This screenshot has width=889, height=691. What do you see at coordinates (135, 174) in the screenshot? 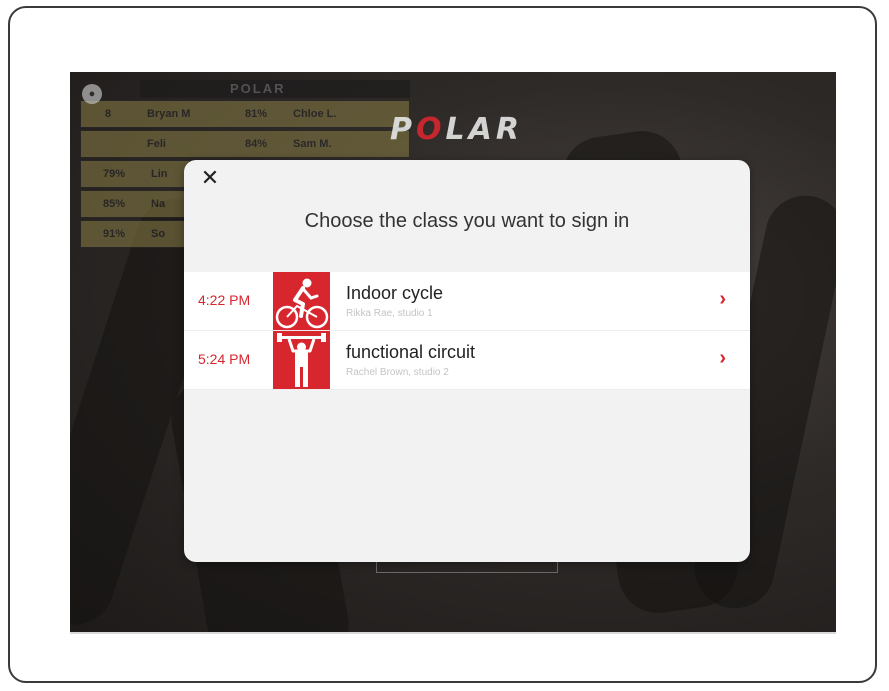
I see `leaderboard-row: 79% Lin` at bounding box center [135, 174].